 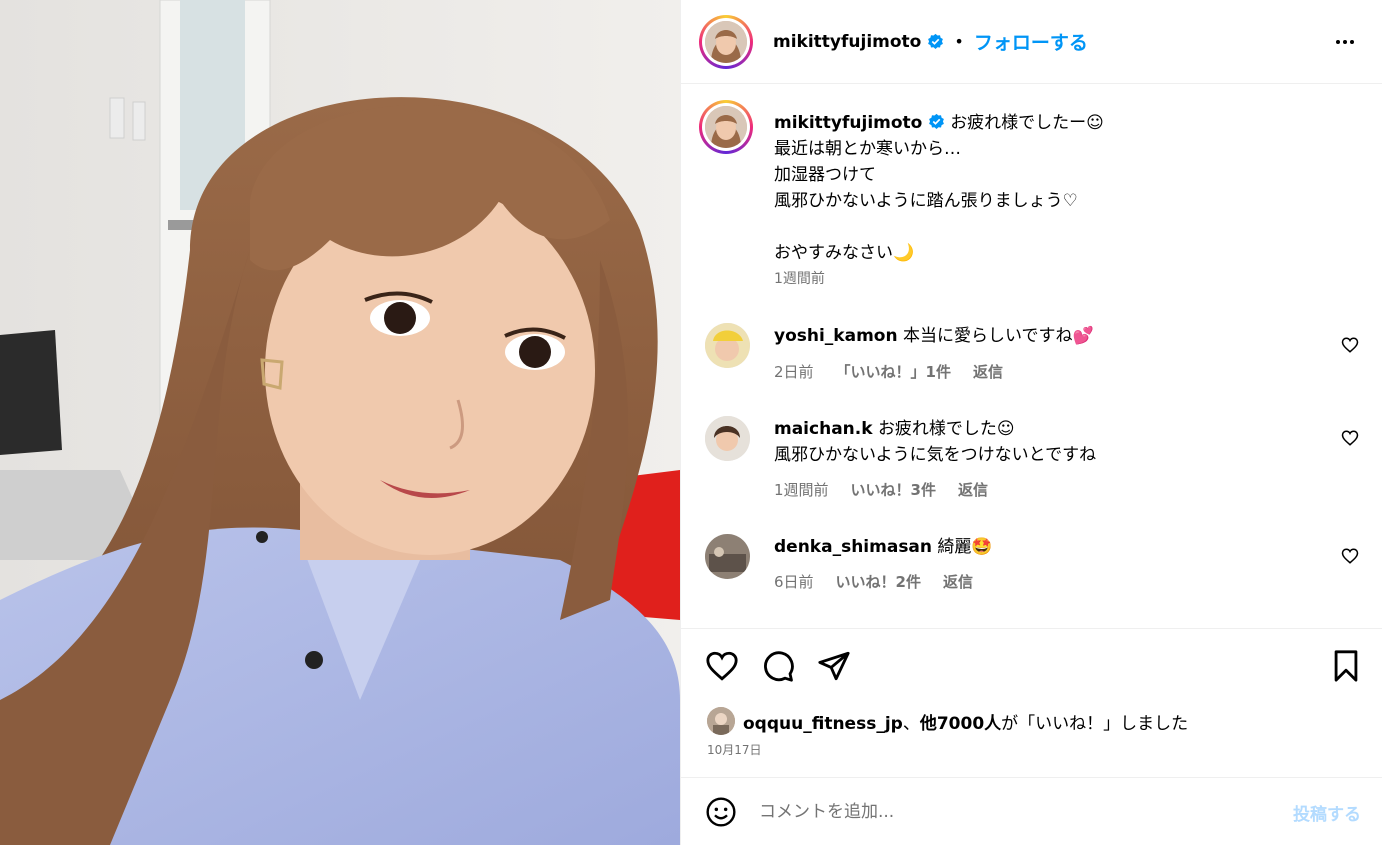 What do you see at coordinates (722, 666) in the screenshot?
I see `like-heart-icon` at bounding box center [722, 666].